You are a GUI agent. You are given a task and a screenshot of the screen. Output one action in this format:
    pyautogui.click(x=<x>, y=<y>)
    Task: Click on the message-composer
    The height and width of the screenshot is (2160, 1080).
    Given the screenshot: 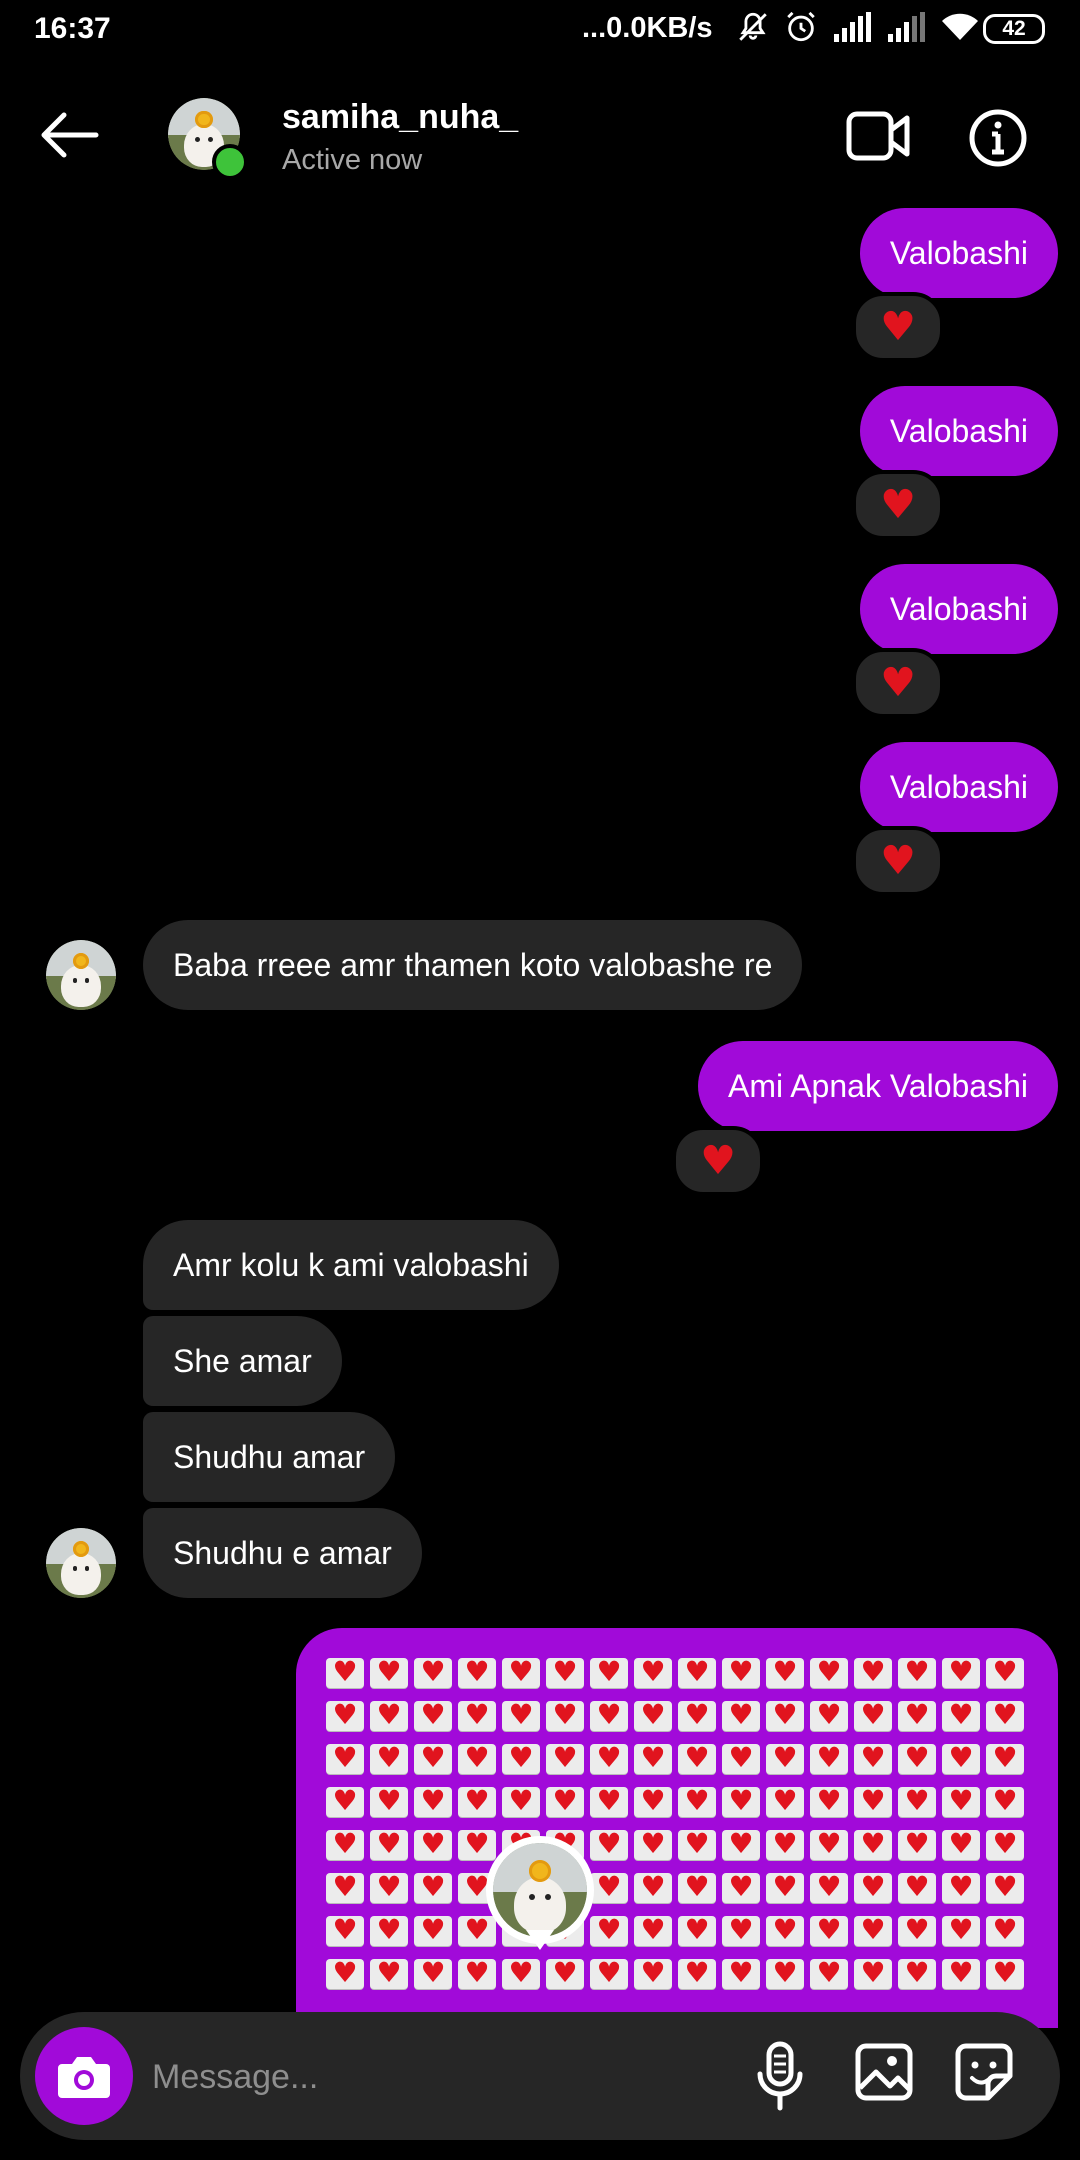 What is the action you would take?
    pyautogui.click(x=540, y=2076)
    